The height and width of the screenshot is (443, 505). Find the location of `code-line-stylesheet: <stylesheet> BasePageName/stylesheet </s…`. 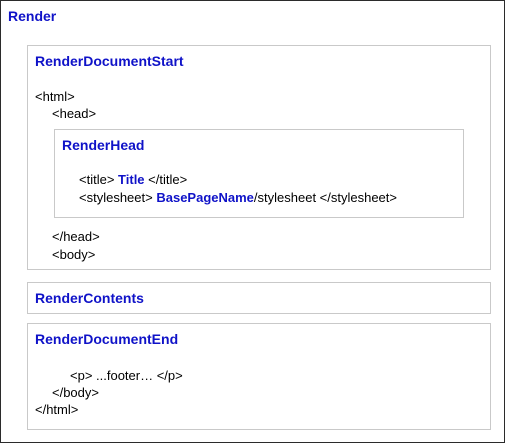

code-line-stylesheet: <stylesheet> BasePageName/stylesheet </s… is located at coordinates (238, 197).